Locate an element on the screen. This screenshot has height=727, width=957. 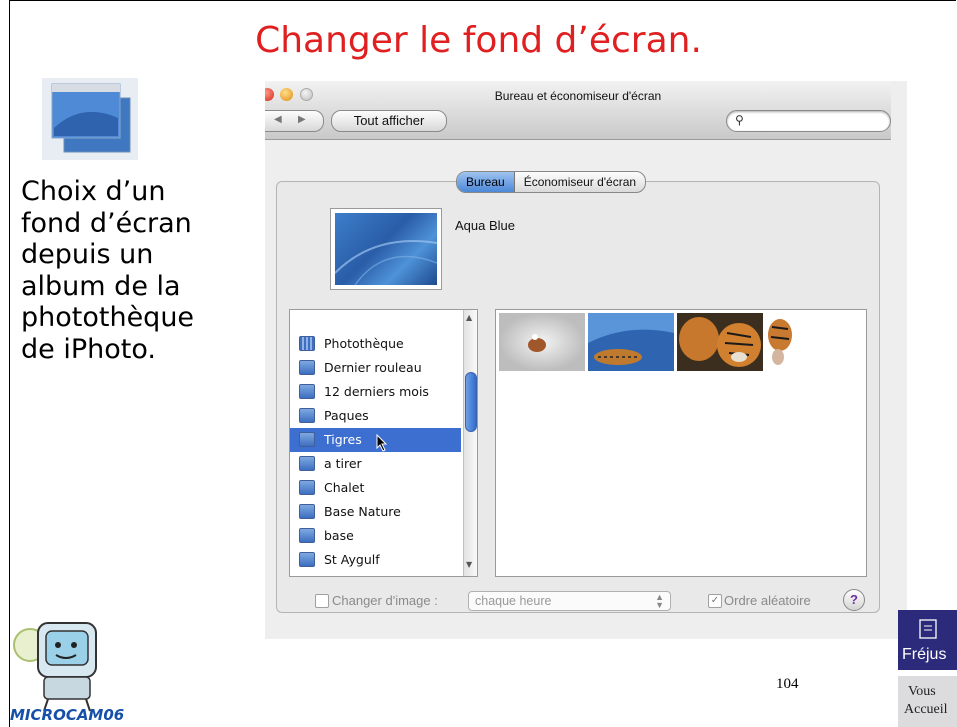
random-order-checkbox: ✓ is located at coordinates (715, 601).